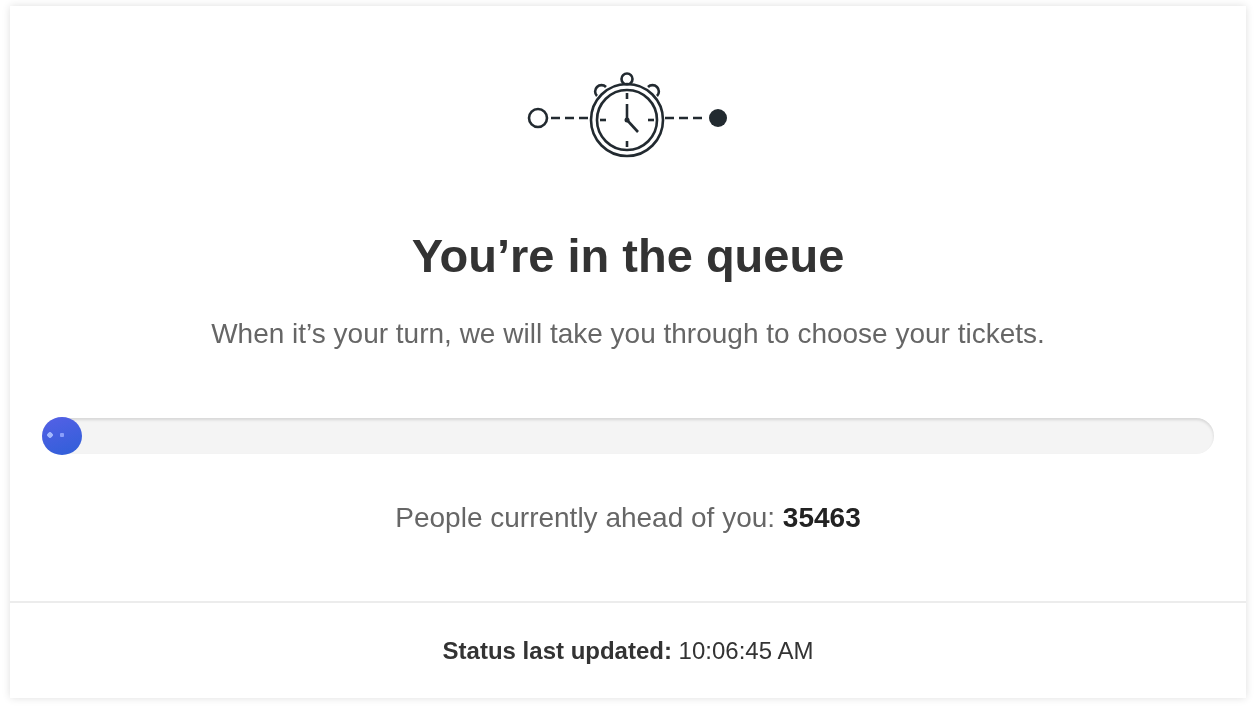 Image resolution: width=1256 pixels, height=708 pixels. What do you see at coordinates (628, 115) in the screenshot?
I see `stopwatch-timeline-icon` at bounding box center [628, 115].